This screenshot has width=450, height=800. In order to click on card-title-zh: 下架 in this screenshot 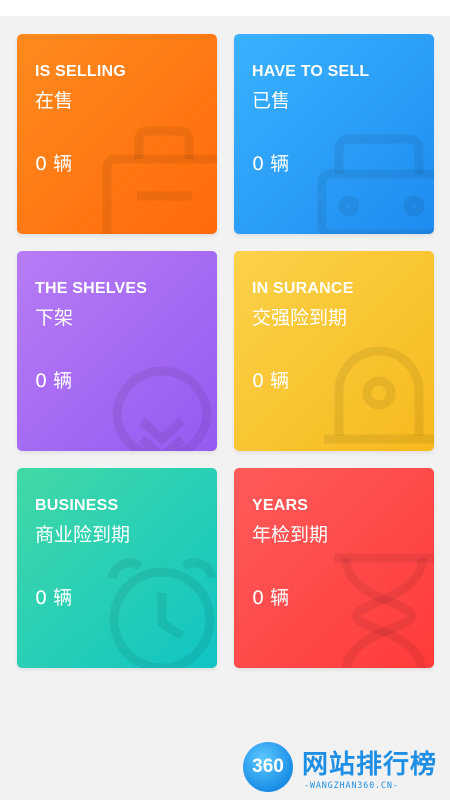, I will do `click(54, 318)`.